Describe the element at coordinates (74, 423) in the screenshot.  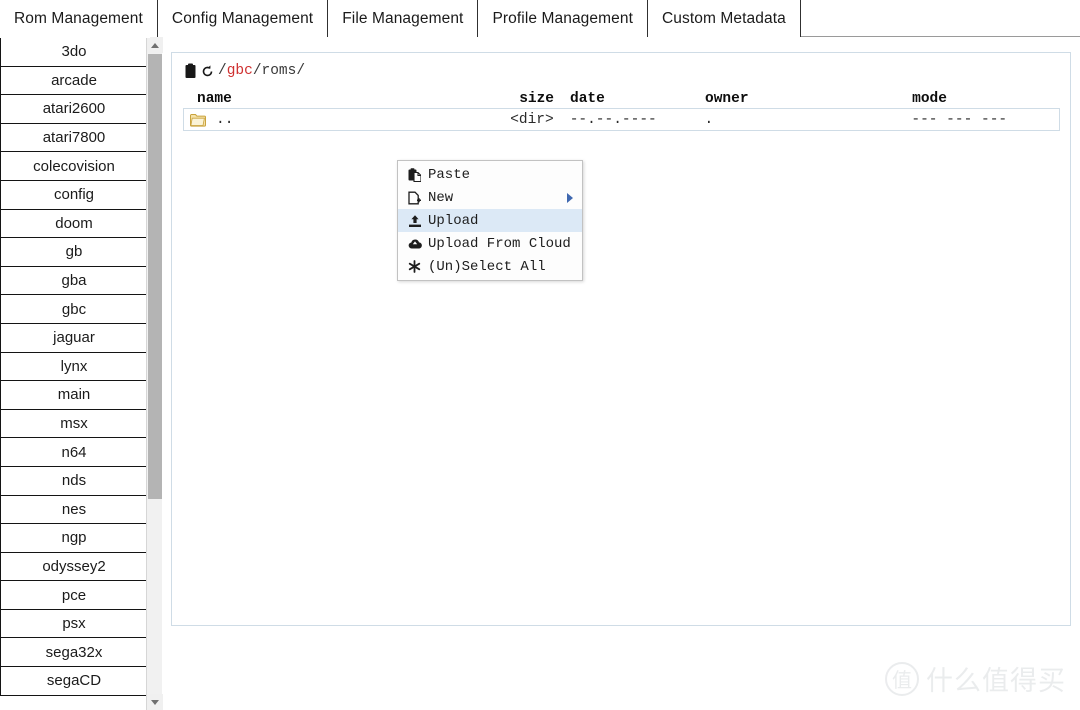
I see `sidebar-item-msx: msx` at that location.